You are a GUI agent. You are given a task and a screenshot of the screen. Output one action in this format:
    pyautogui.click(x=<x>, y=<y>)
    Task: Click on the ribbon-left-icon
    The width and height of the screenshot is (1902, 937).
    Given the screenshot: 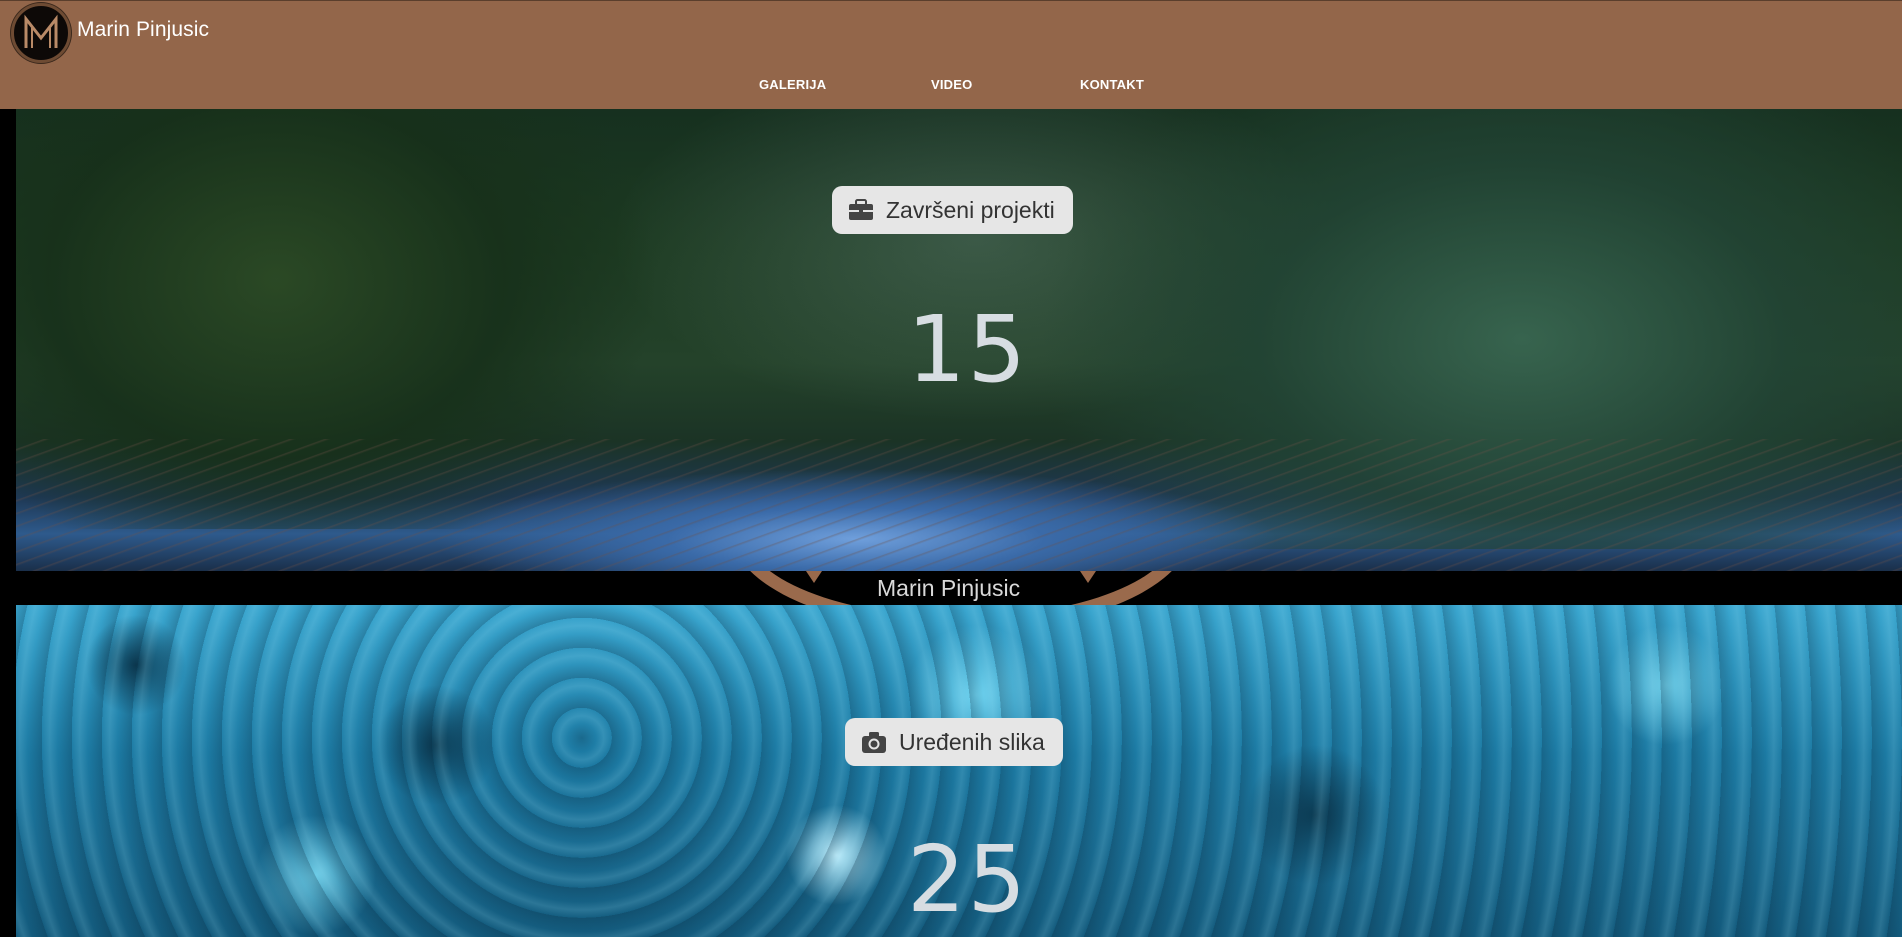 What is the action you would take?
    pyautogui.click(x=814, y=577)
    